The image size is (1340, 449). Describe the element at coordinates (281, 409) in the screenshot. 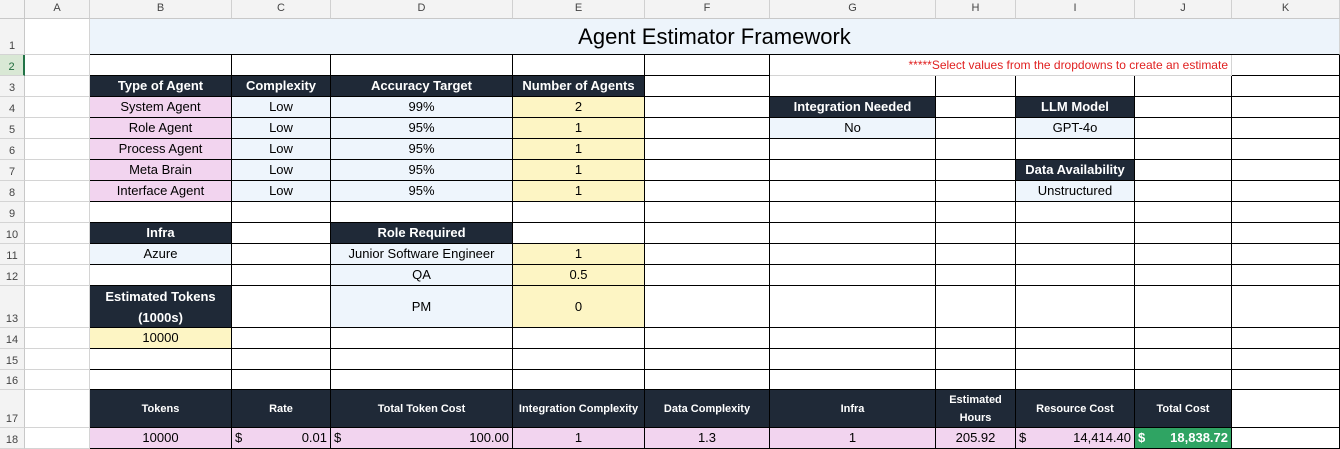

I see `summary-header-rate: Rate` at that location.